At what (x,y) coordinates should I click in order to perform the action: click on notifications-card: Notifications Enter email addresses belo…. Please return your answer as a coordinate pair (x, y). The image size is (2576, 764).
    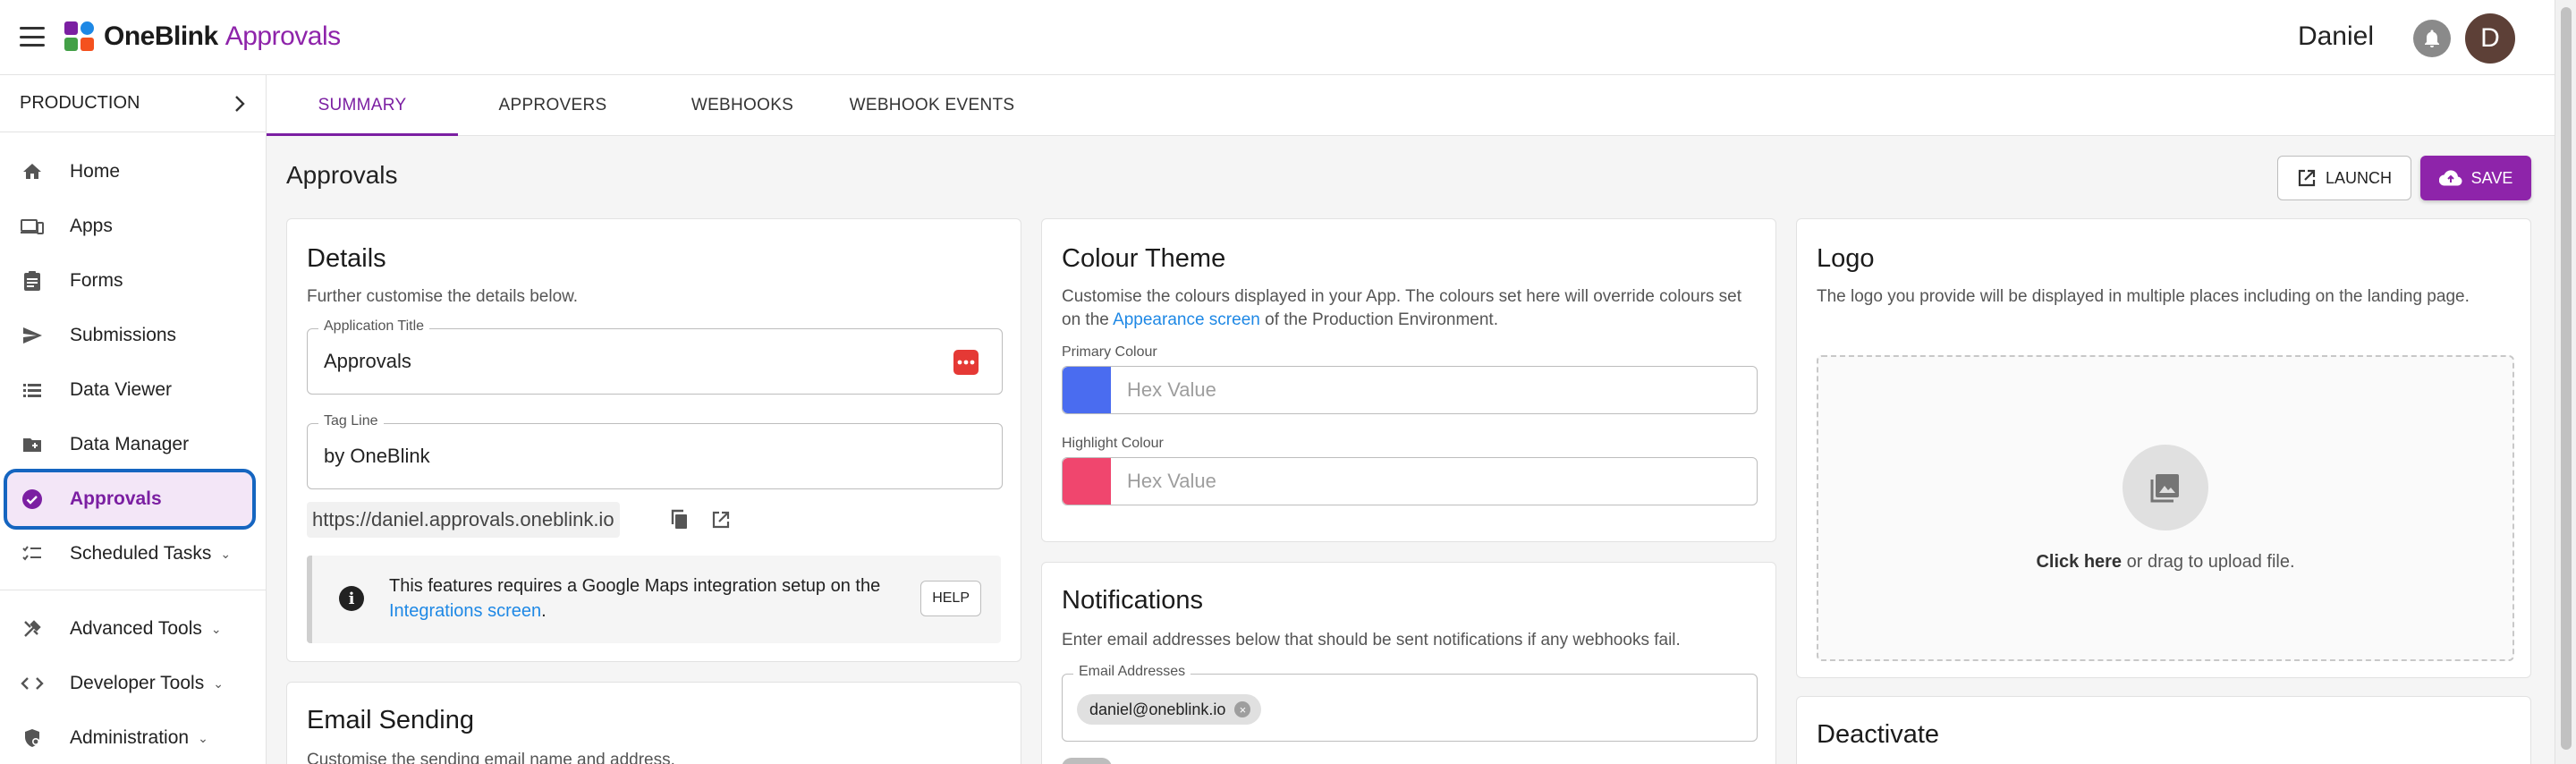
    Looking at the image, I should click on (1408, 663).